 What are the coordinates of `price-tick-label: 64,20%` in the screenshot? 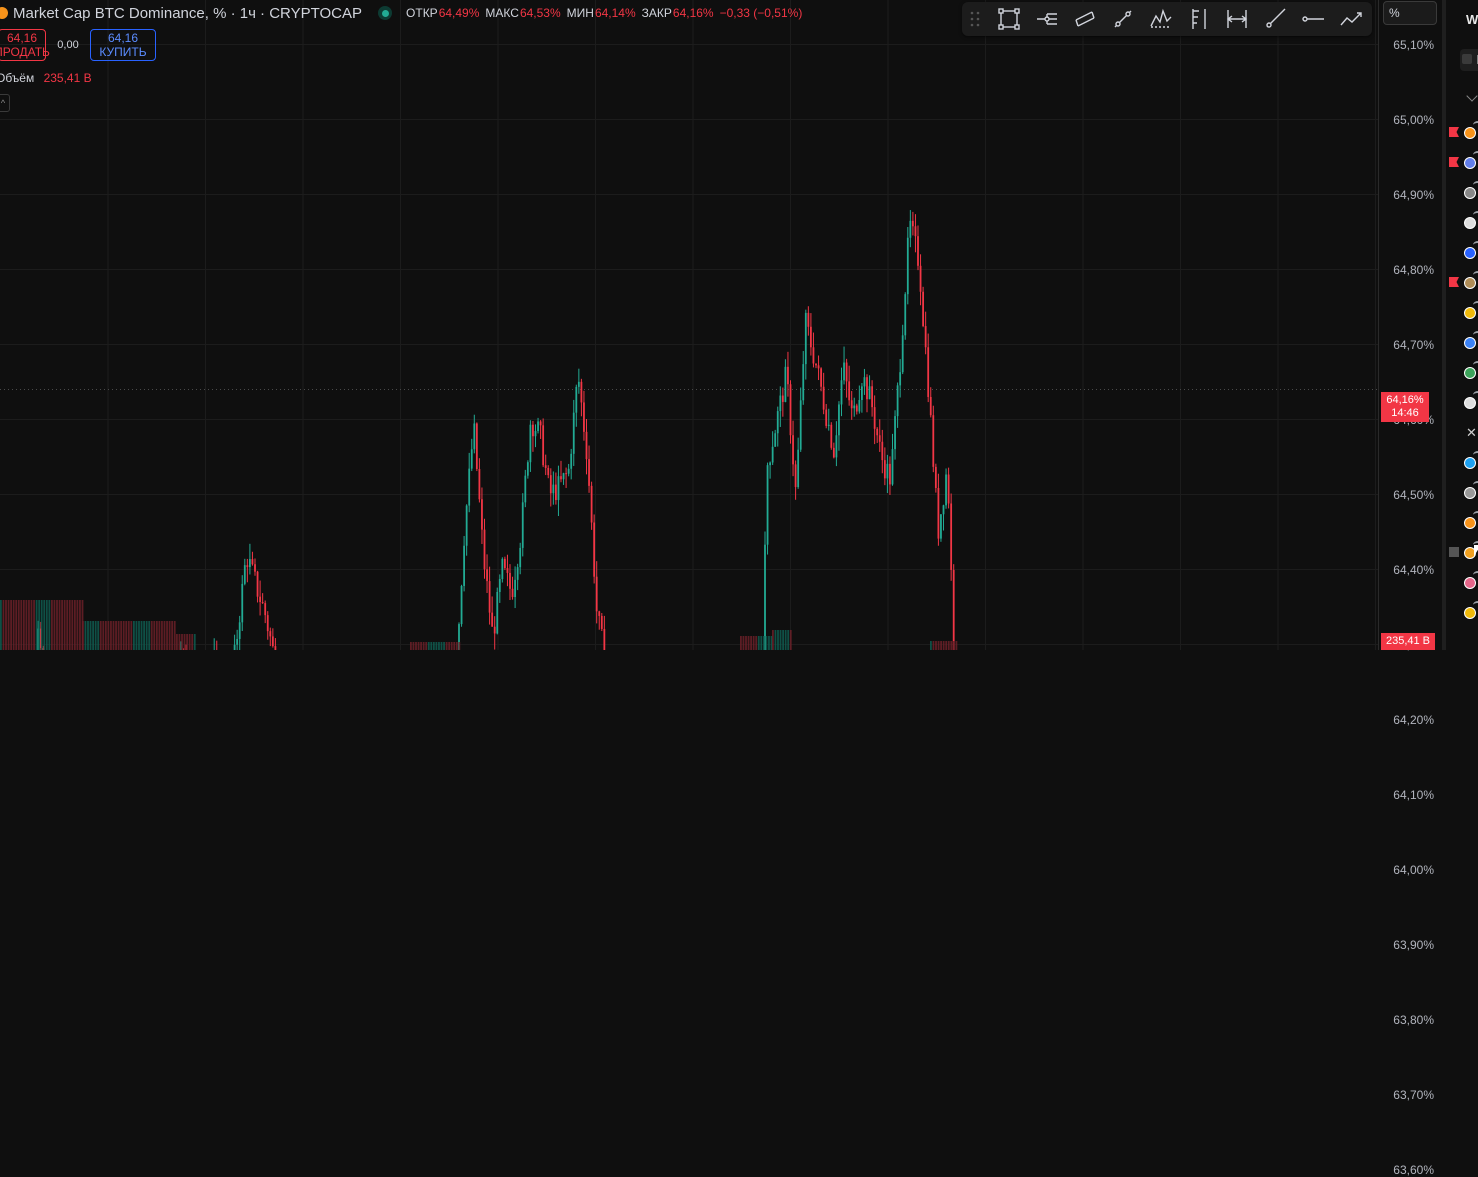 It's located at (1413, 719).